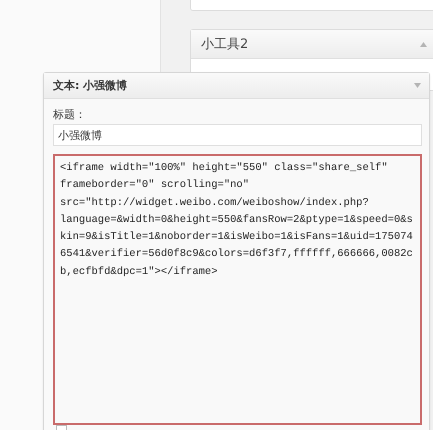 Image resolution: width=433 pixels, height=430 pixels. What do you see at coordinates (224, 44) in the screenshot?
I see `widget-title: 小工具2` at bounding box center [224, 44].